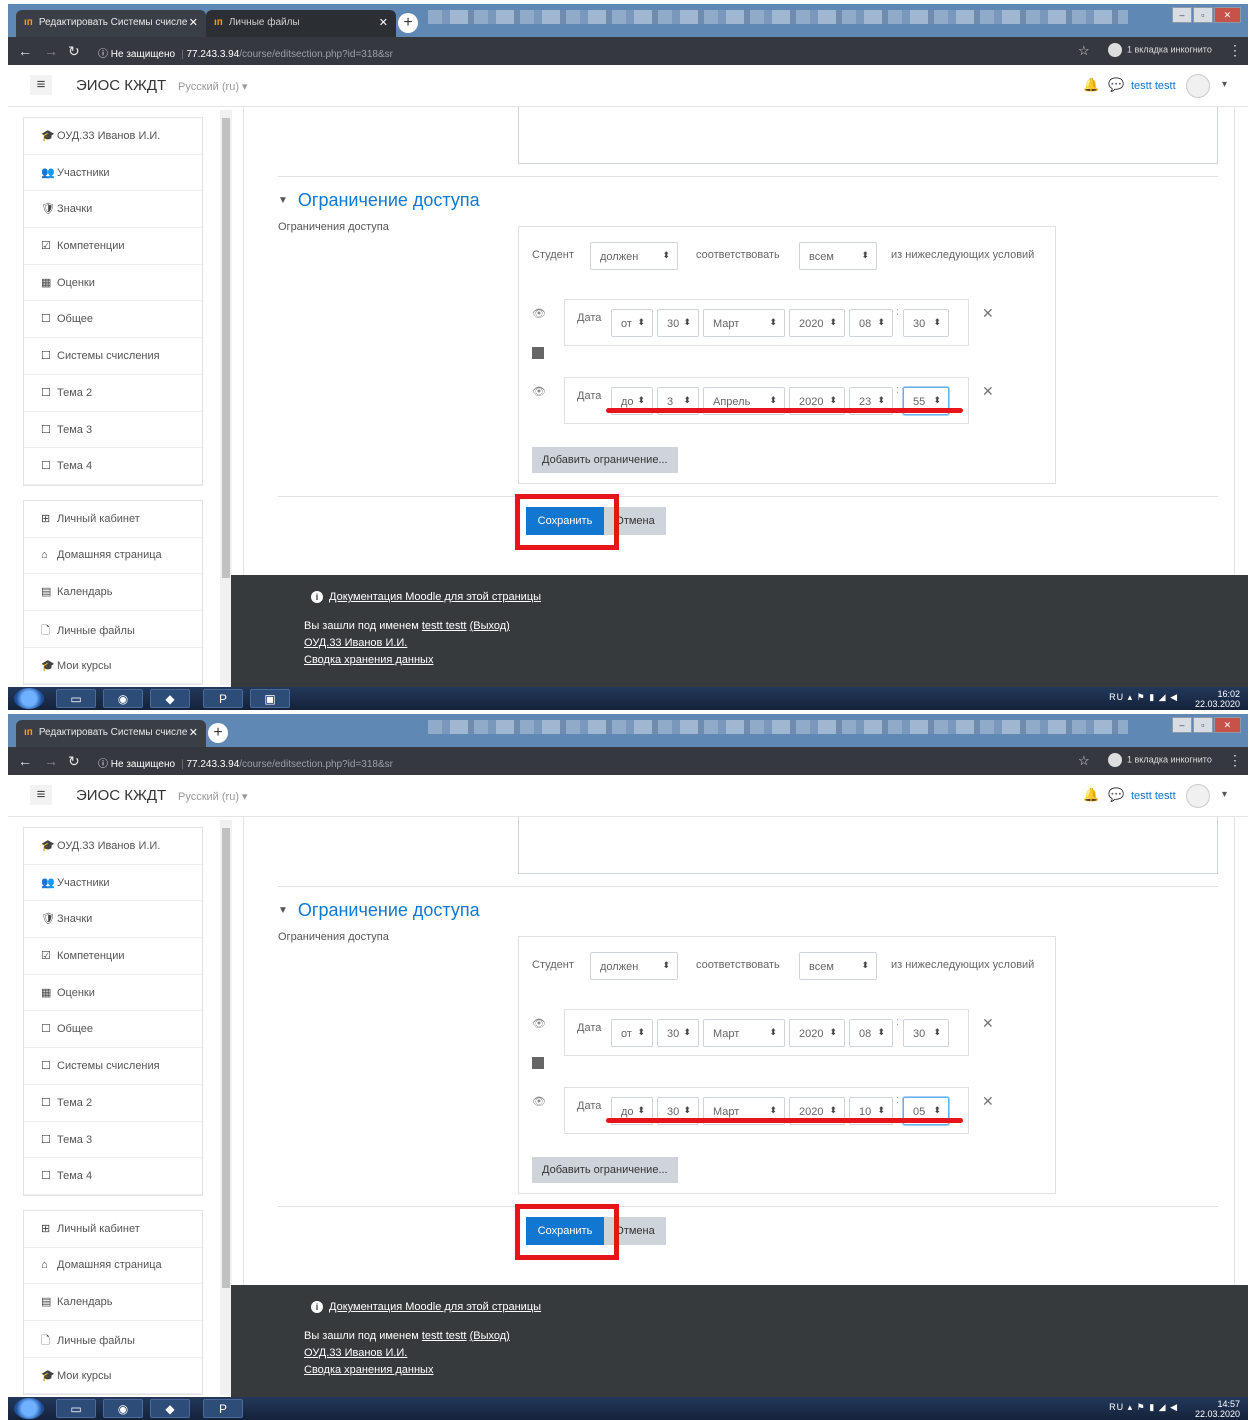 The height and width of the screenshot is (1420, 1249). I want to click on chevron-down-icon: ▾, so click(1224, 84).